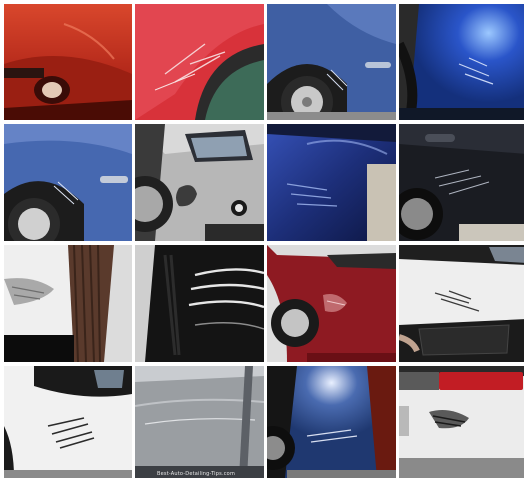  What do you see at coordinates (68, 303) in the screenshot?
I see `photo-white-bumper-tire` at bounding box center [68, 303].